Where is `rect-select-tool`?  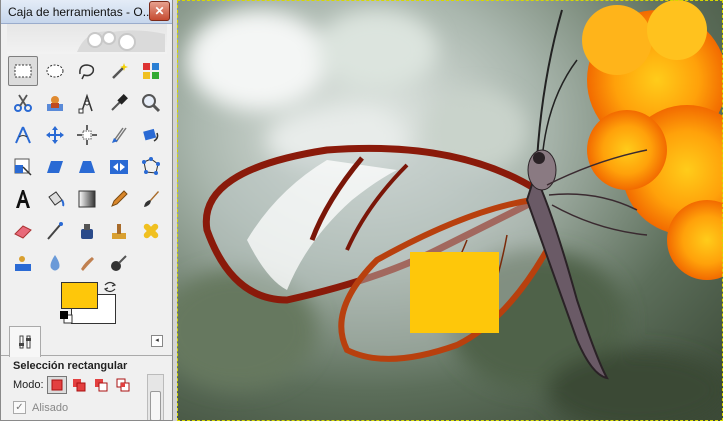
rect-select-tool is located at coordinates (23, 71).